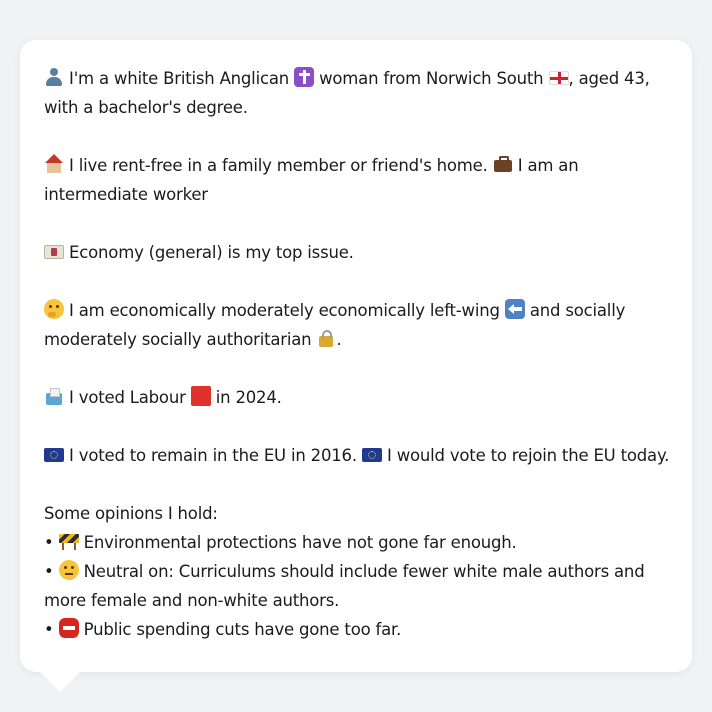 Image resolution: width=712 pixels, height=712 pixels. Describe the element at coordinates (358, 252) in the screenshot. I see `issue-line: Economy (general) is my top issue.` at that location.